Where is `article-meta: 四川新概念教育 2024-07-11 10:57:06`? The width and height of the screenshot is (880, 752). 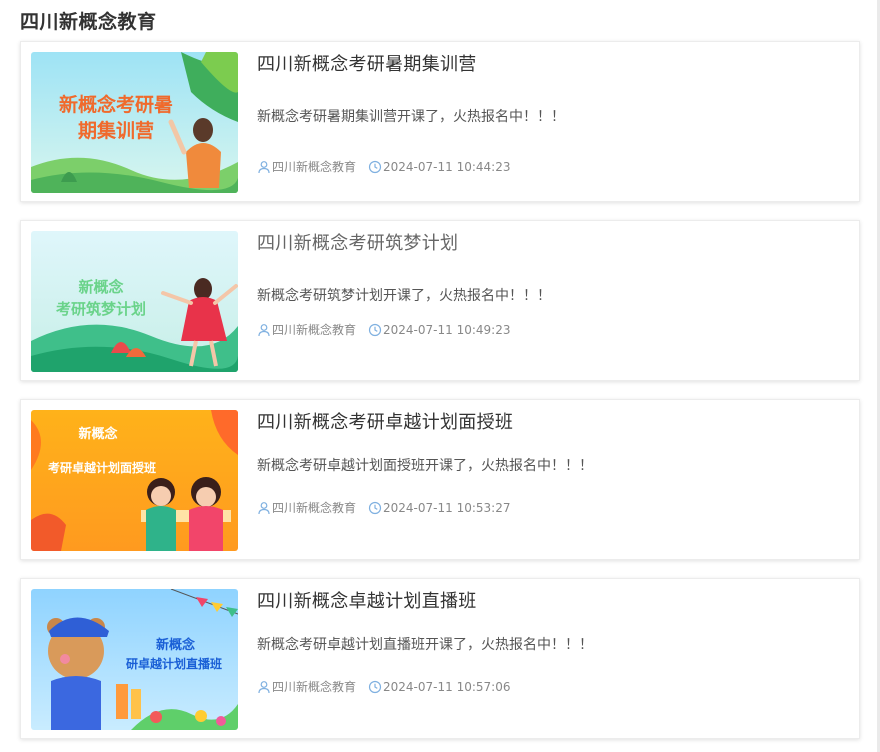 article-meta: 四川新概念教育 2024-07-11 10:57:06 is located at coordinates (383, 687).